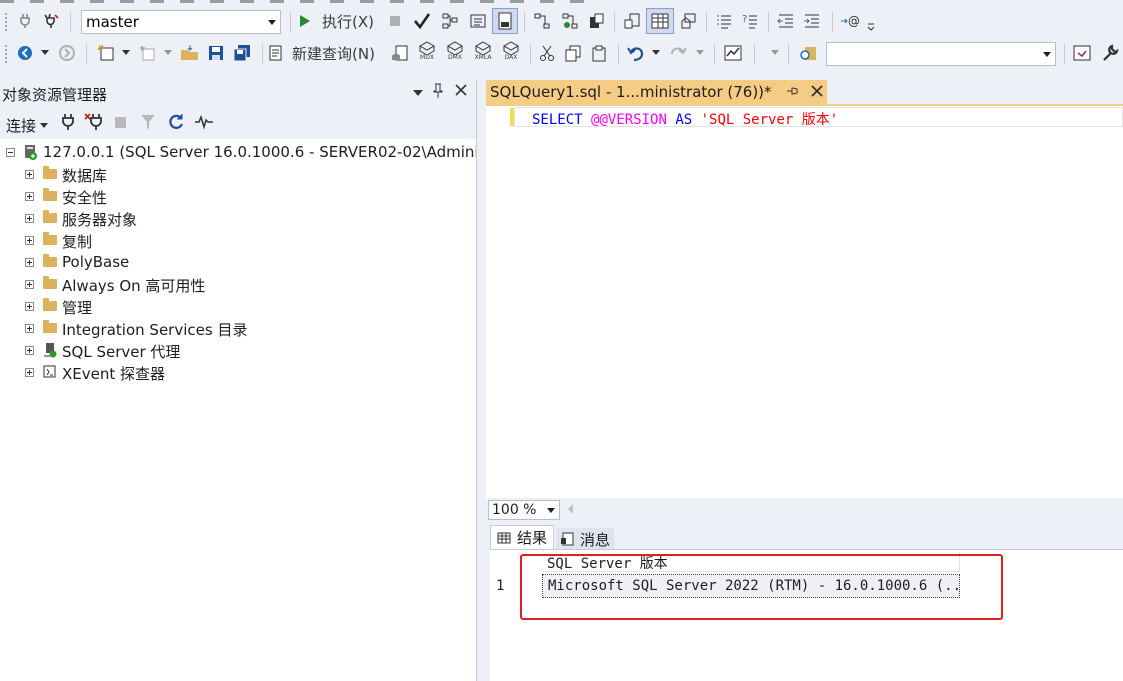 This screenshot has height=681, width=1123. Describe the element at coordinates (52, 21) in the screenshot. I see `change-connection-icon` at that location.